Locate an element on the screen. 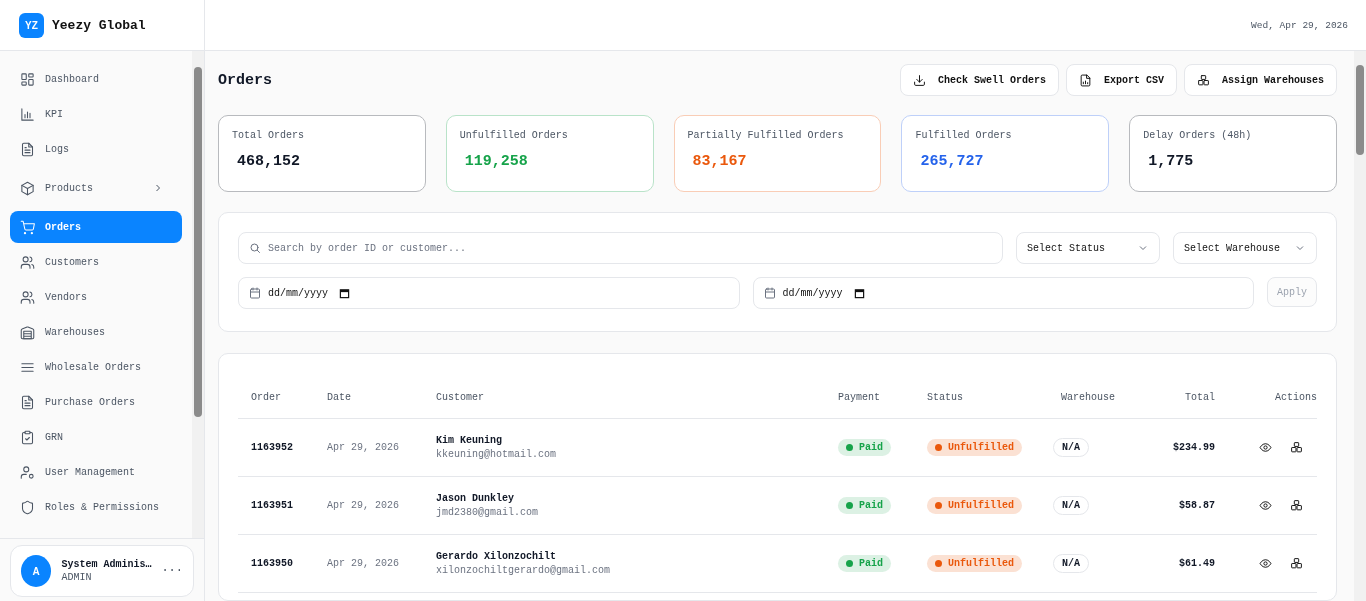 The height and width of the screenshot is (601, 1366). sidebar-item: KPI is located at coordinates (96, 114).